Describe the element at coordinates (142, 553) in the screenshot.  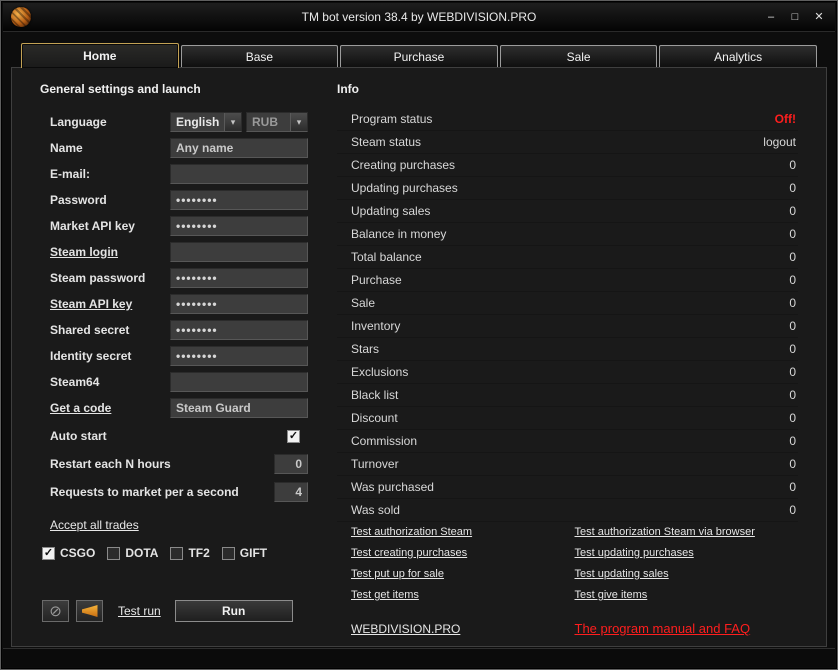
I see `game-label: DOTA` at that location.